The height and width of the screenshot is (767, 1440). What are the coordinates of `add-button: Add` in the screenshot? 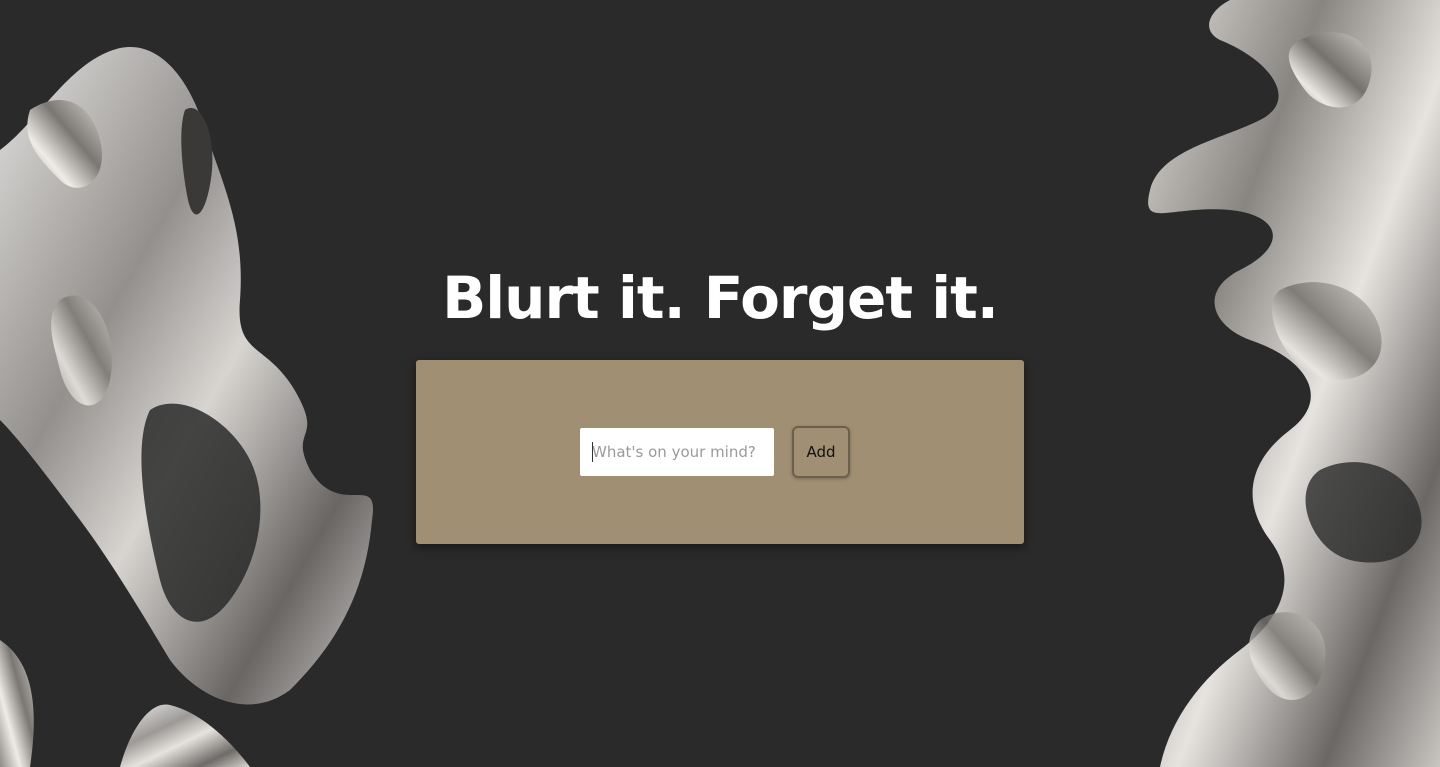 It's located at (821, 452).